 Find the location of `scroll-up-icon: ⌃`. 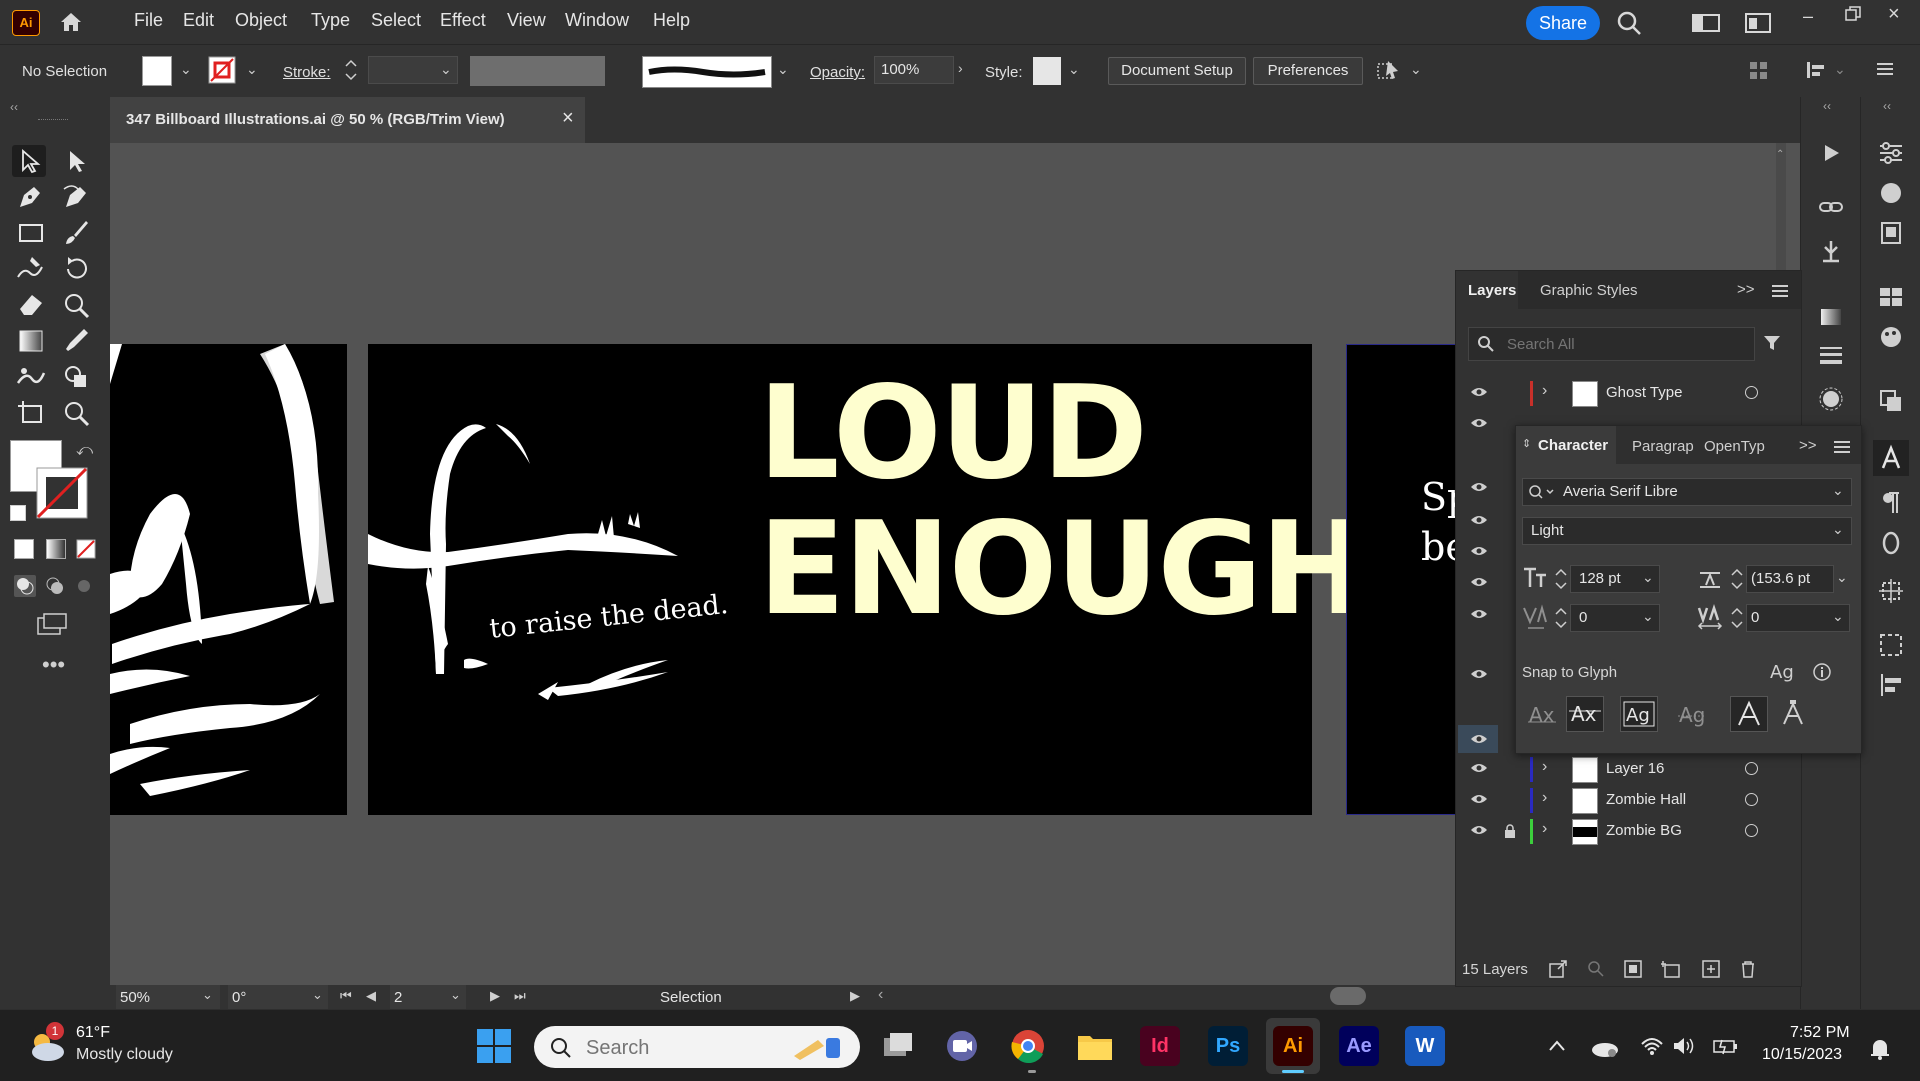

scroll-up-icon: ⌃ is located at coordinates (1780, 154).